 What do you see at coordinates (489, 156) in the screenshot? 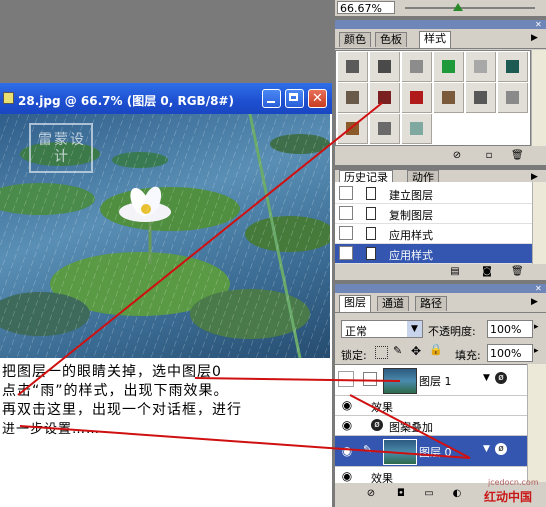
I see `new-style-icon: ▫` at bounding box center [489, 156].